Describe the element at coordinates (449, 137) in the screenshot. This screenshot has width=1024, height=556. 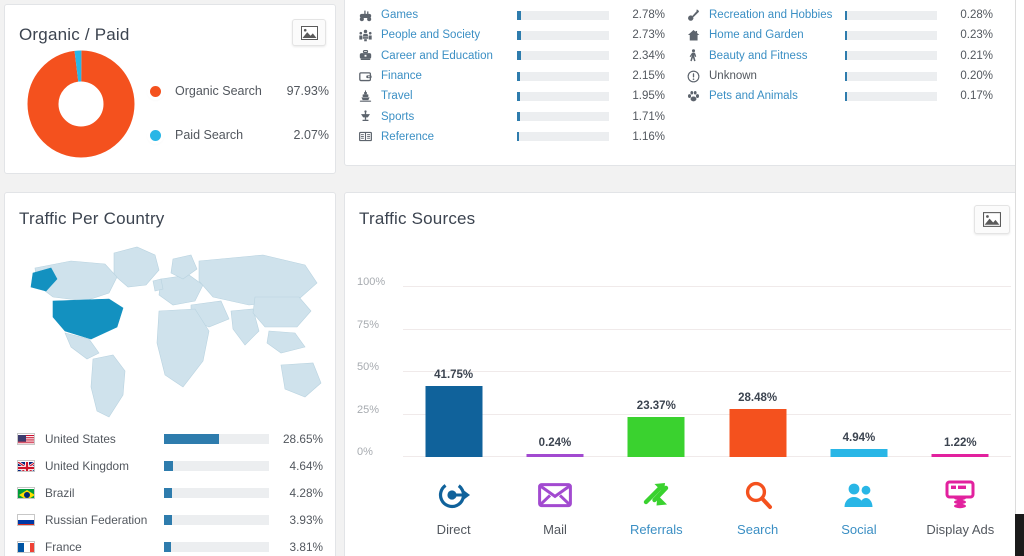
I see `category-name: Reference` at that location.